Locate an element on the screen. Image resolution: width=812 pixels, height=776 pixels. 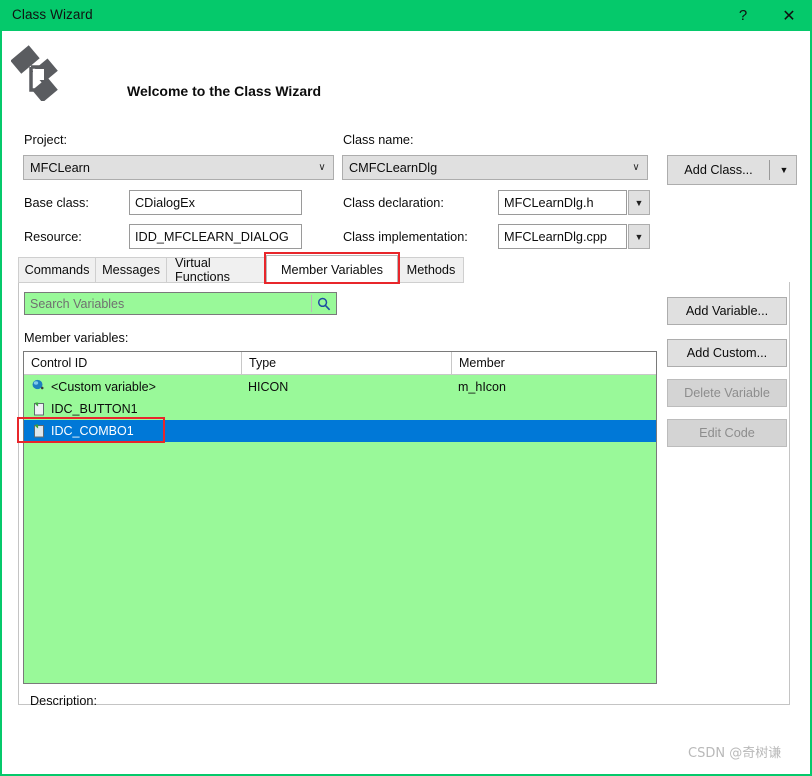
member-variables-label: Member variables: is located at coordinates (76, 338).